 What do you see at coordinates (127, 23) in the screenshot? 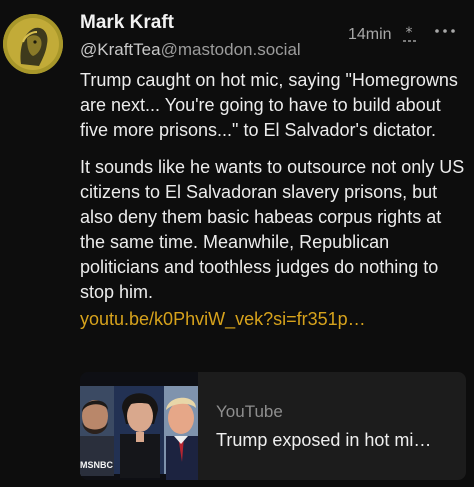
I see `author-display-name: Mark Kraft` at bounding box center [127, 23].